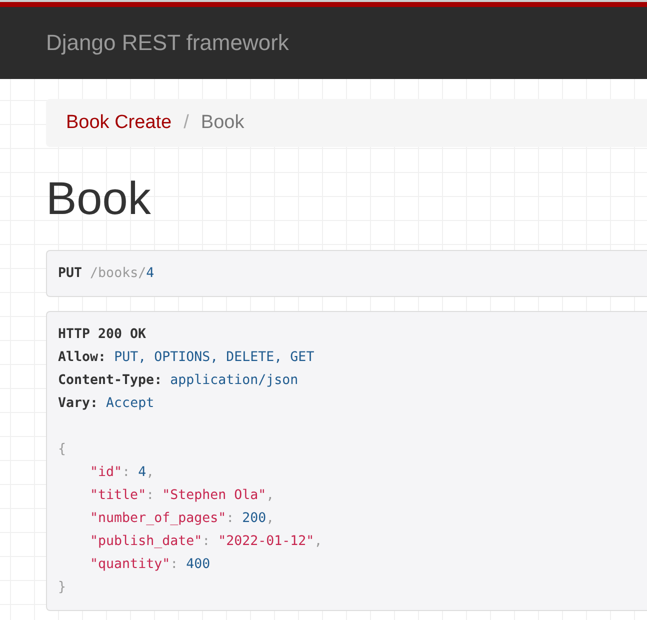  Describe the element at coordinates (99, 198) in the screenshot. I see `page-heading: Book` at that location.